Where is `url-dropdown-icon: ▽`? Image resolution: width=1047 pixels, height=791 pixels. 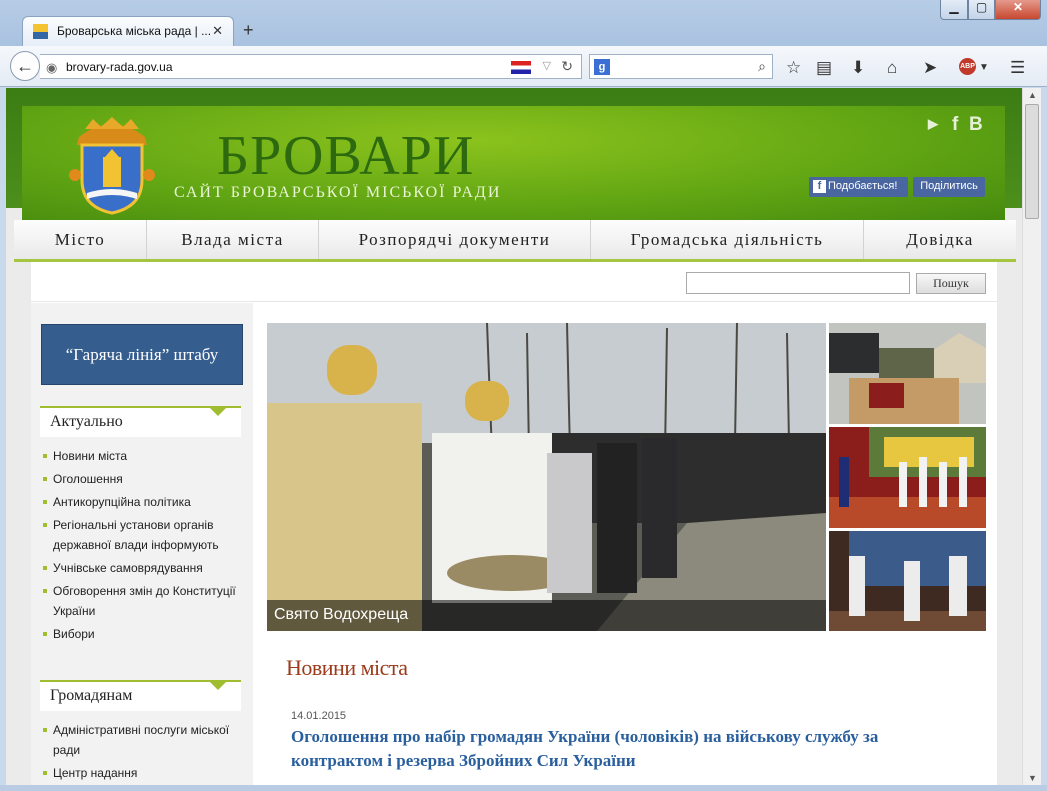 url-dropdown-icon: ▽ is located at coordinates (547, 65).